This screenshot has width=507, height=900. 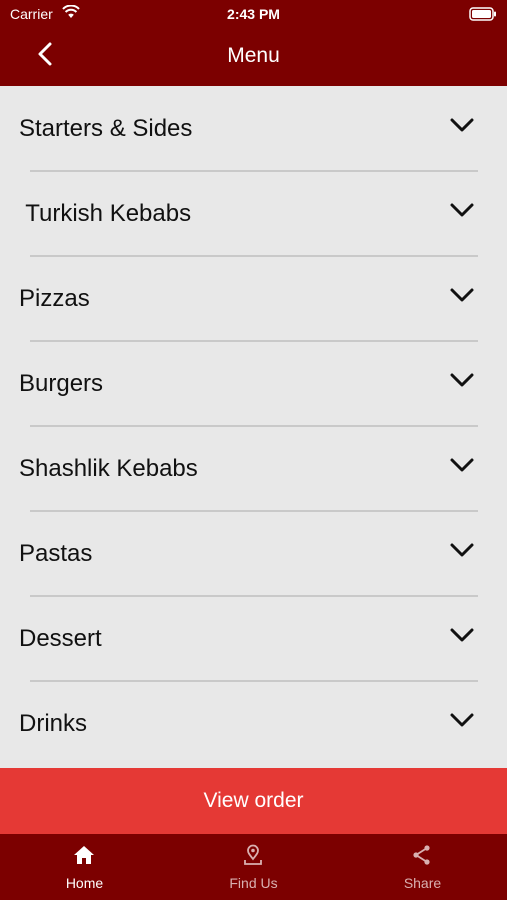 I want to click on menu-category-shashlik-kebabs: Shashlik Kebabs, so click(x=253, y=468).